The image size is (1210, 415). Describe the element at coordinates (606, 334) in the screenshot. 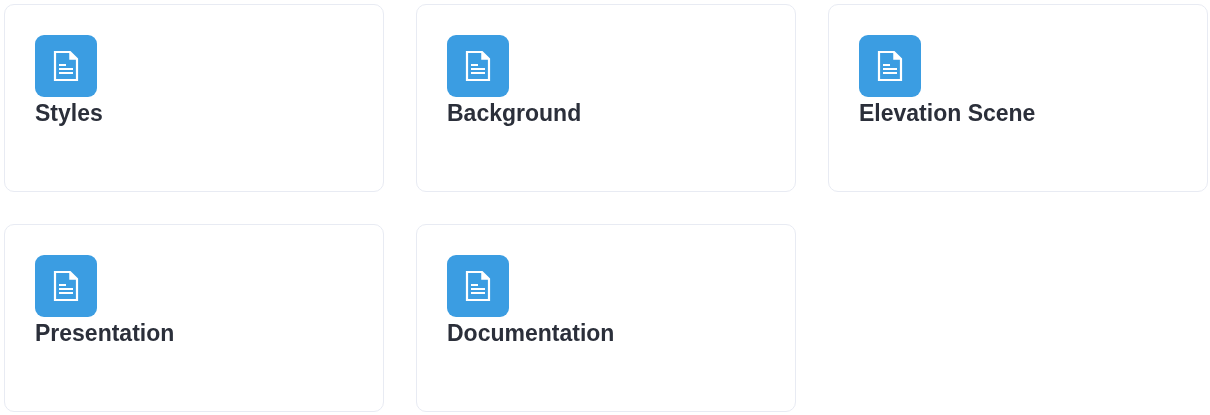

I see `card-title: Documentation` at that location.